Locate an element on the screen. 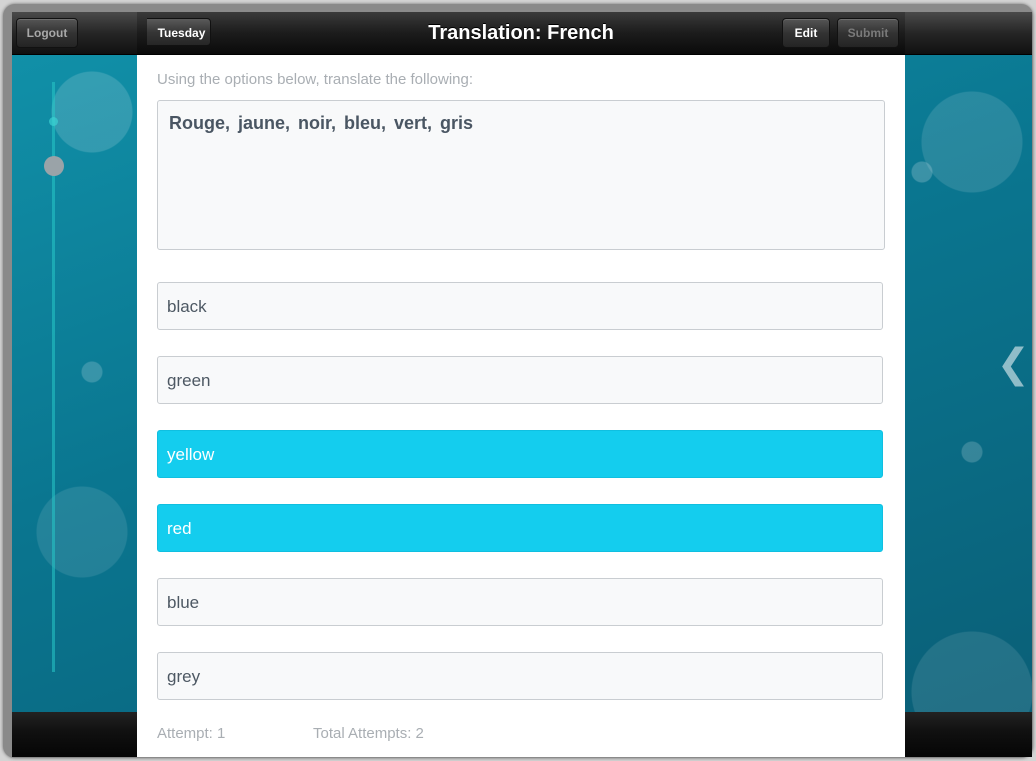  option-green: green is located at coordinates (520, 380).